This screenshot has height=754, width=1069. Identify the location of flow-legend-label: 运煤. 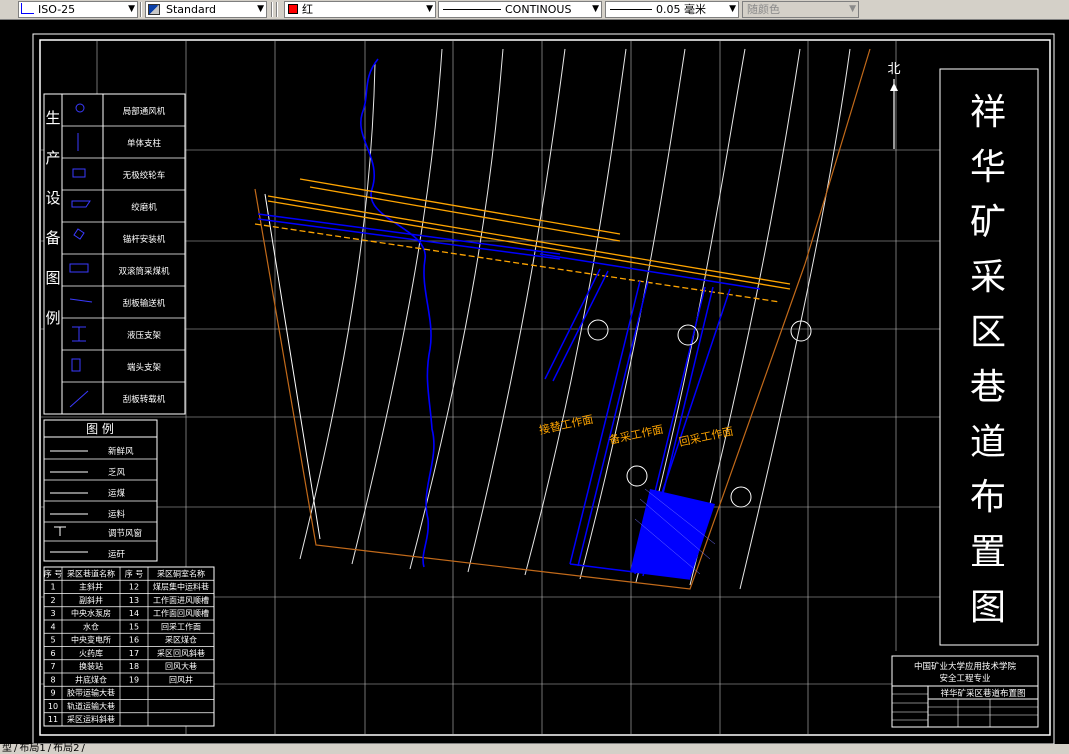
(117, 493).